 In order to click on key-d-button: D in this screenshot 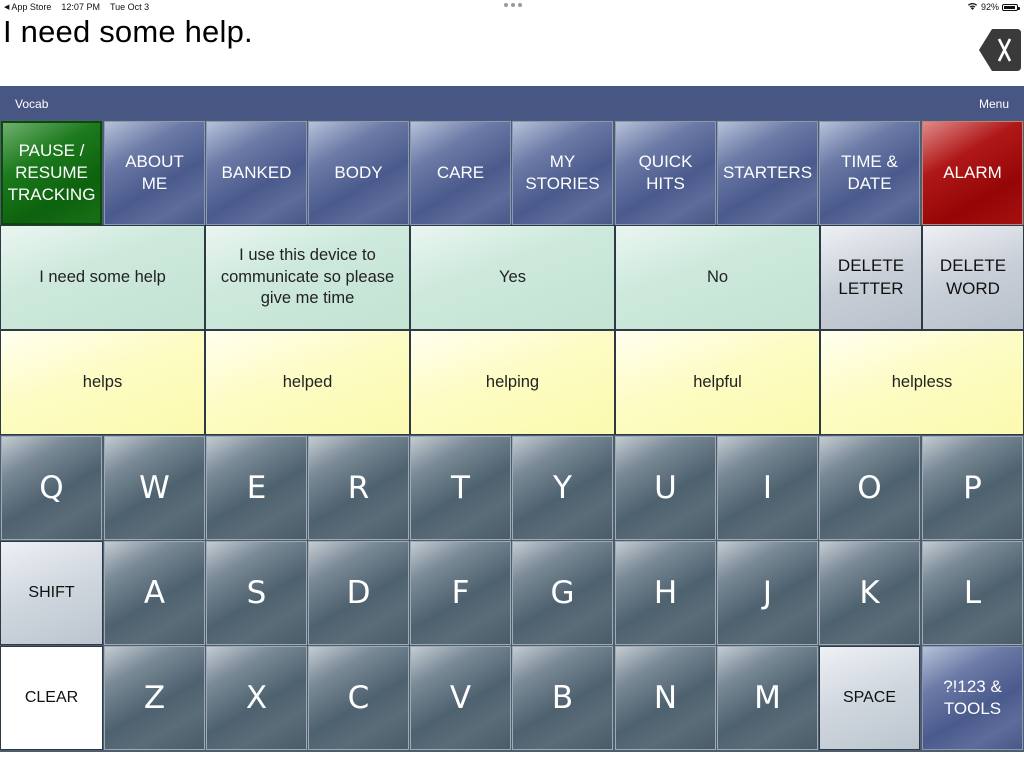, I will do `click(358, 593)`.